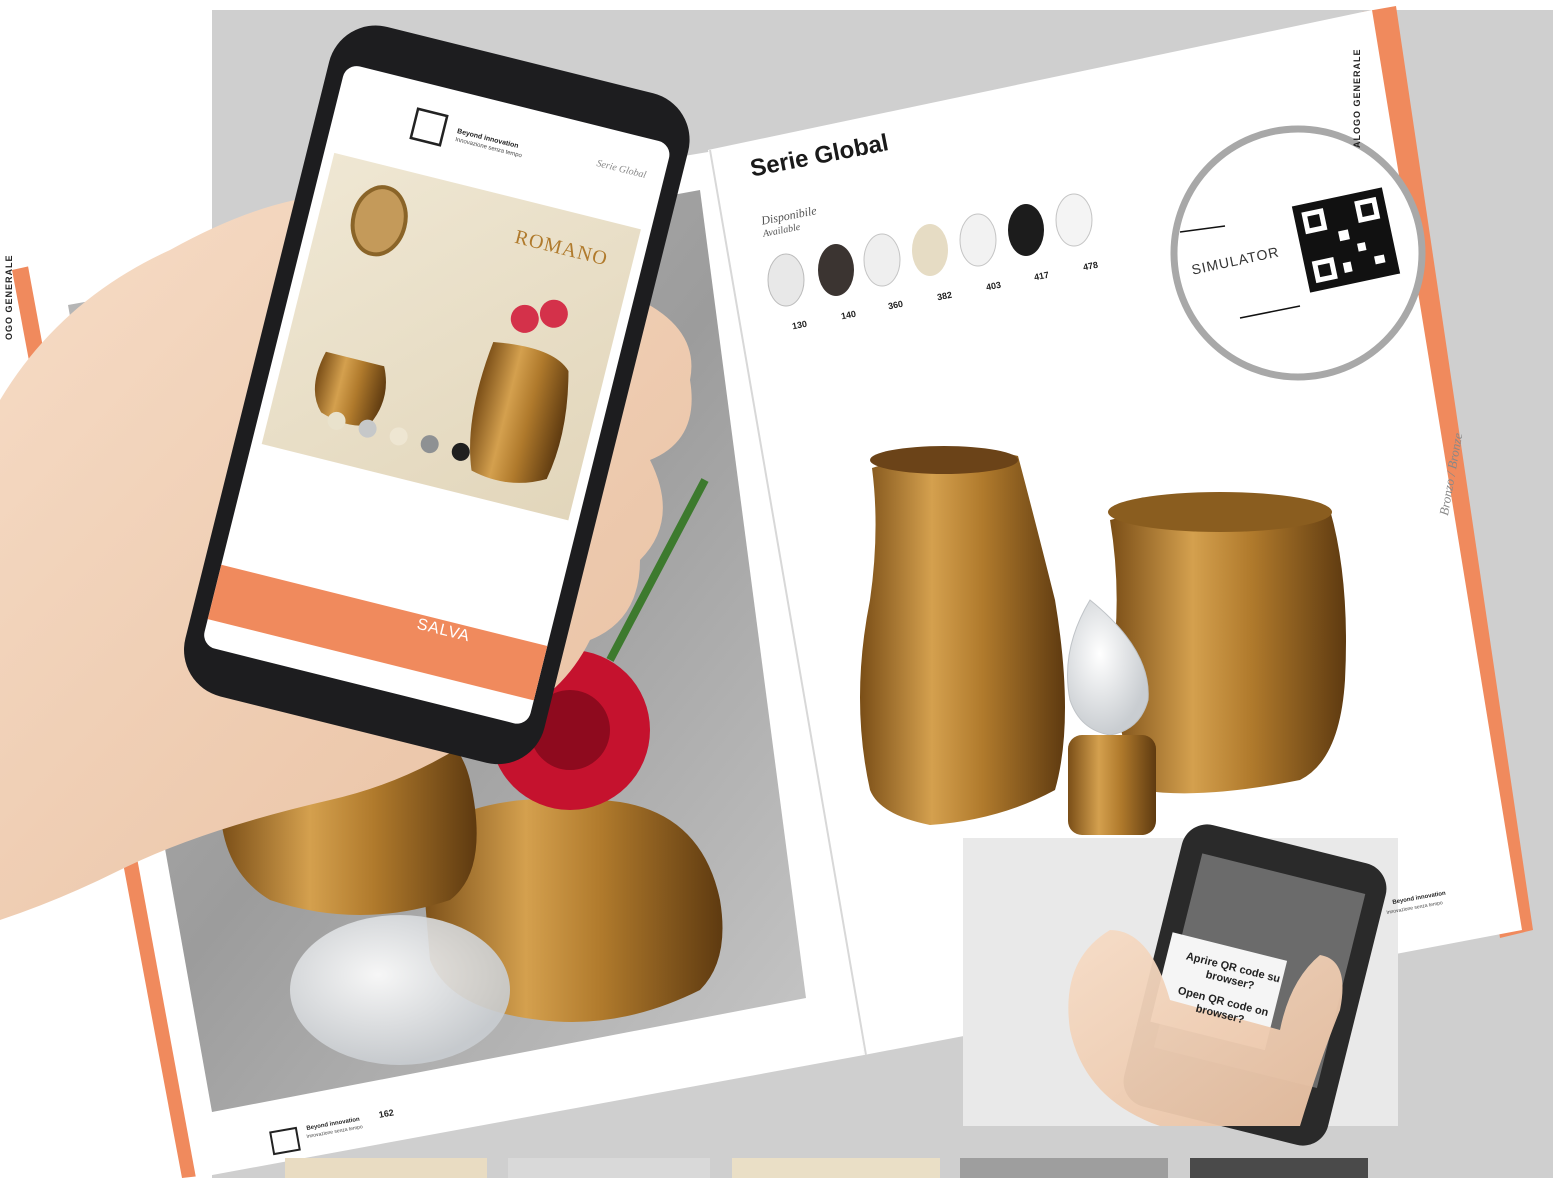  What do you see at coordinates (9, 297) in the screenshot?
I see `left-spine-label: OGO GENERALE` at bounding box center [9, 297].